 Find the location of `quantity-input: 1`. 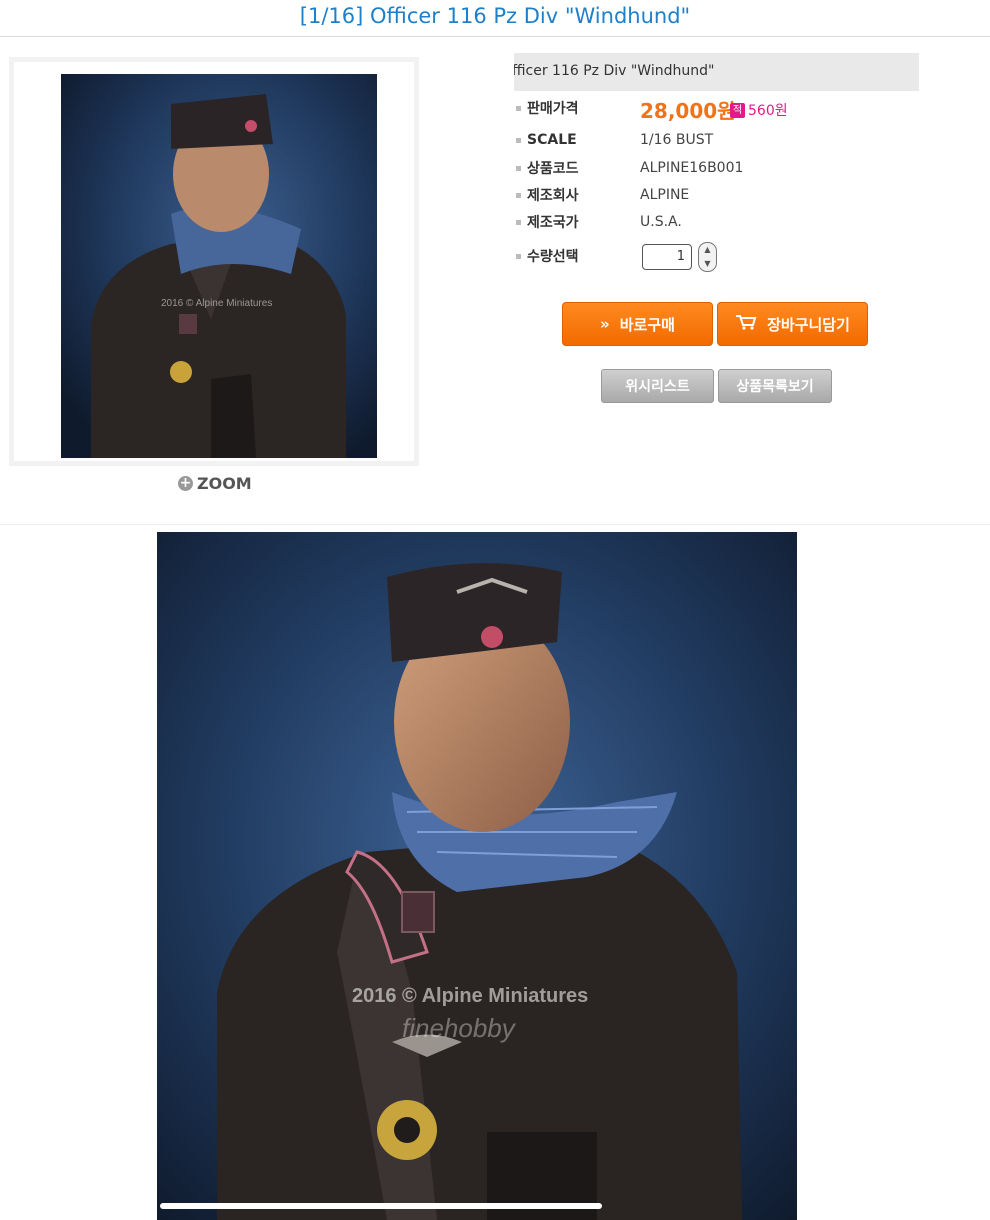

quantity-input: 1 is located at coordinates (667, 257).